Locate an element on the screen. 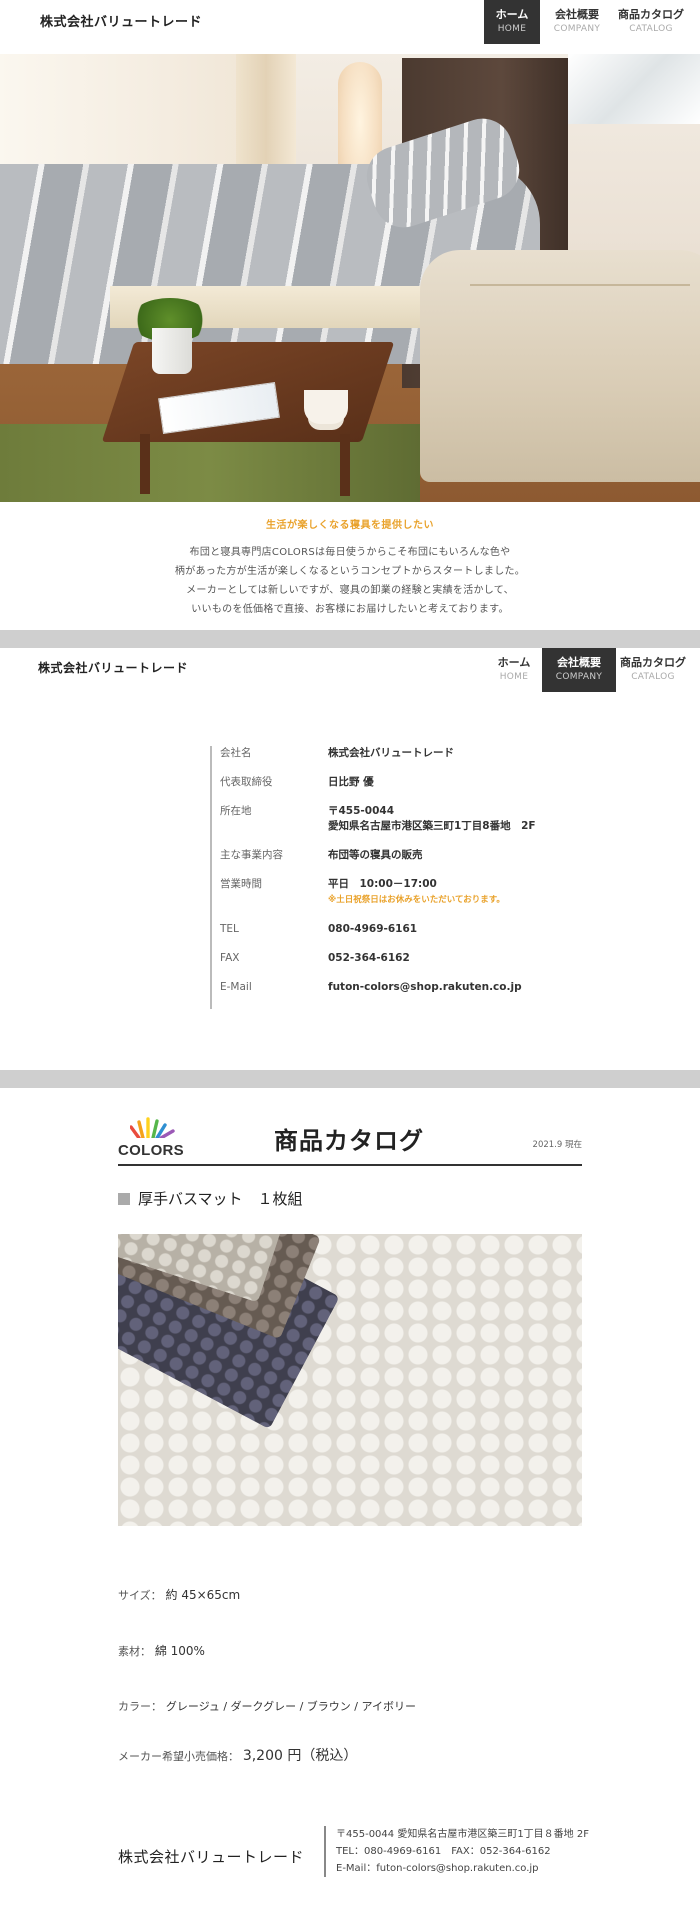 This screenshot has width=700, height=1910. product-image-bath-mat is located at coordinates (350, 1380).